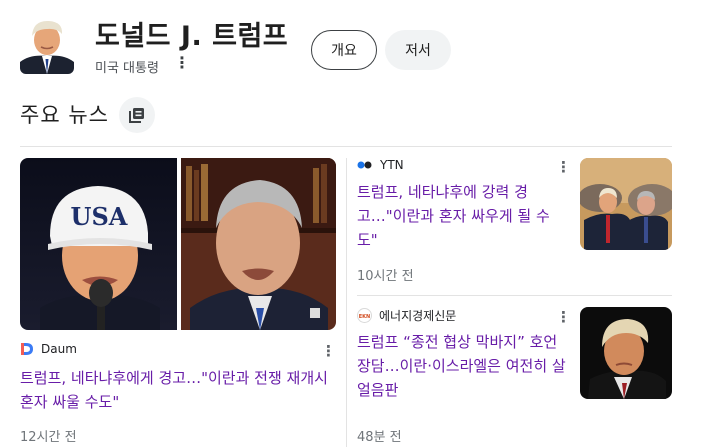  What do you see at coordinates (47, 45) in the screenshot?
I see `profile-photo` at bounding box center [47, 45].